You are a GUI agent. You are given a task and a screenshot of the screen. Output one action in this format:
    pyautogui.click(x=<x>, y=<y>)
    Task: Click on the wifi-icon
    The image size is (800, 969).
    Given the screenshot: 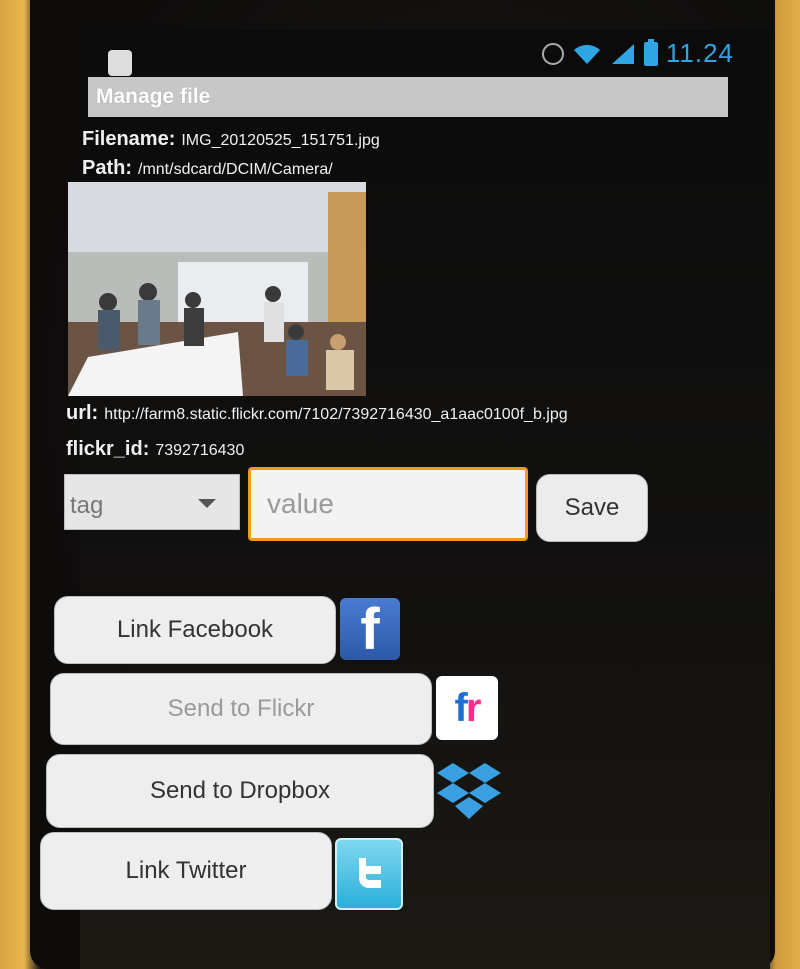 What is the action you would take?
    pyautogui.click(x=587, y=54)
    